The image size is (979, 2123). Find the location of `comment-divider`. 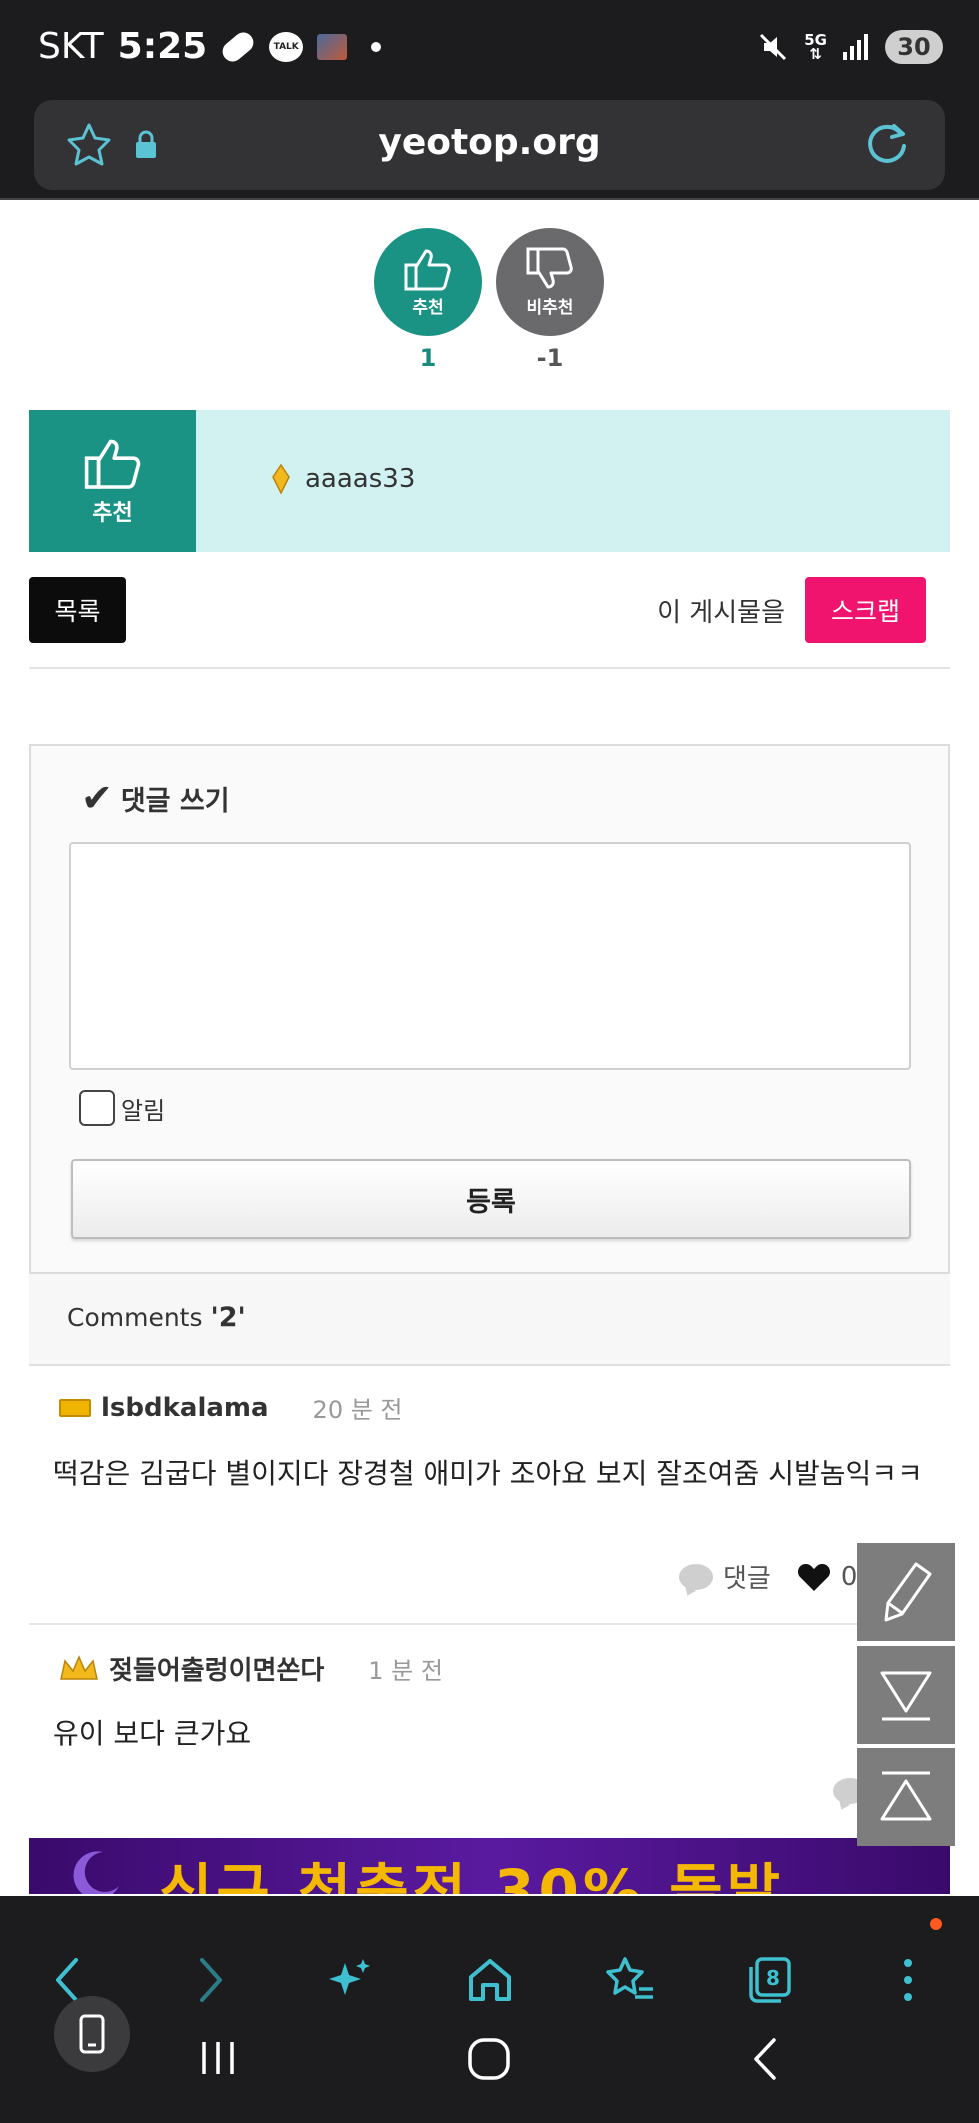

comment-divider is located at coordinates (489, 1624).